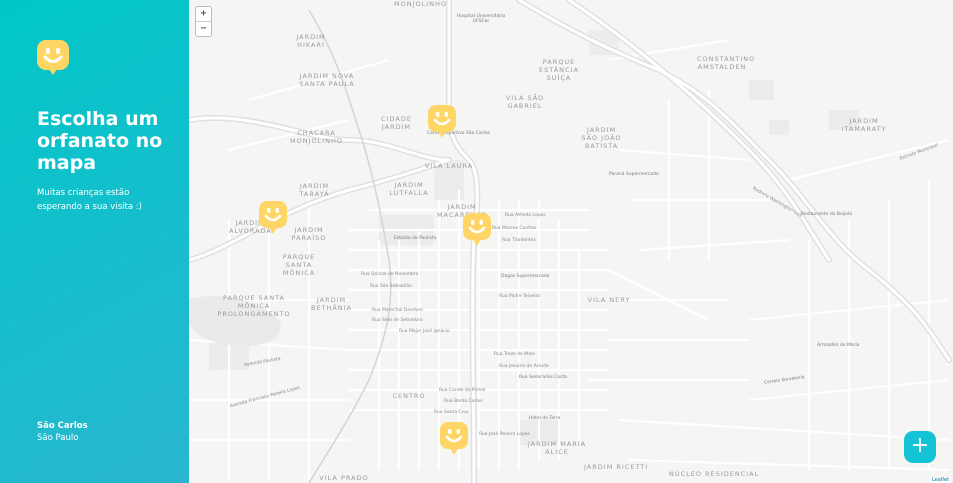 The height and width of the screenshot is (483, 953). What do you see at coordinates (557, 448) in the screenshot?
I see `neighborhood-label: JARDIM MARIA ALICE` at bounding box center [557, 448].